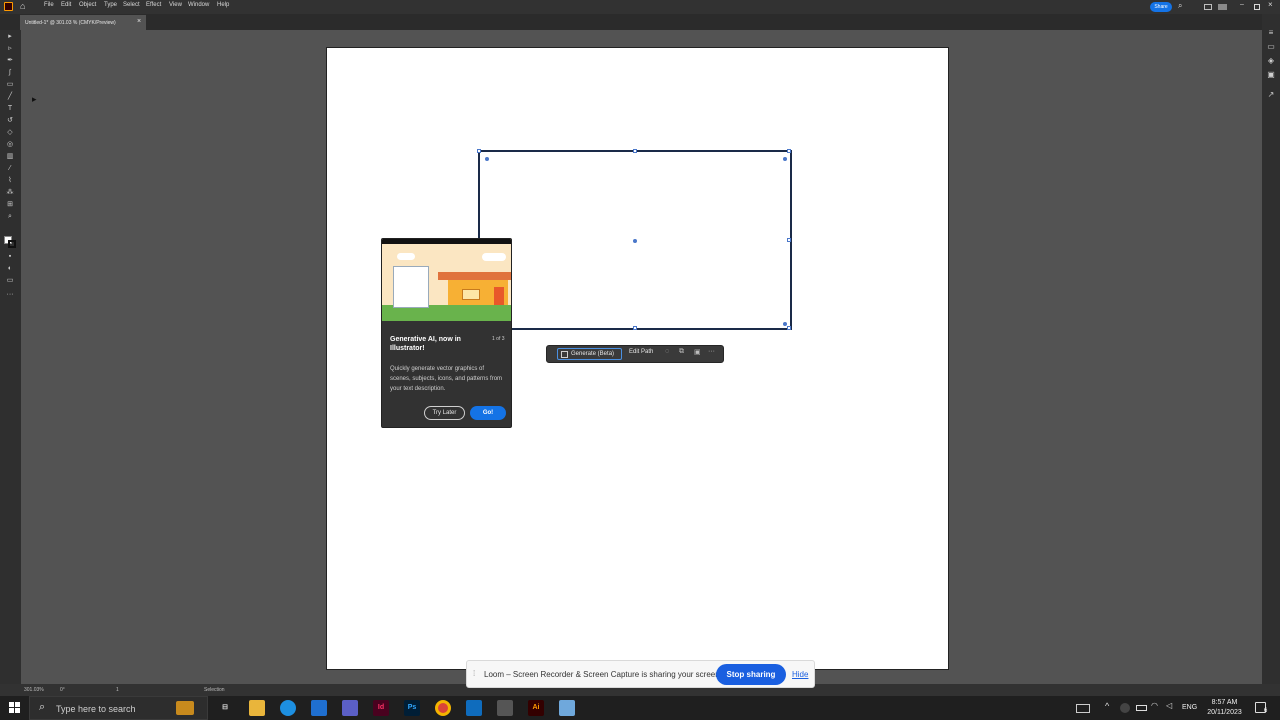 Image resolution: width=1280 pixels, height=720 pixels. Describe the element at coordinates (10, 269) in the screenshot. I see `draw-mode-icon: ◐` at that location.